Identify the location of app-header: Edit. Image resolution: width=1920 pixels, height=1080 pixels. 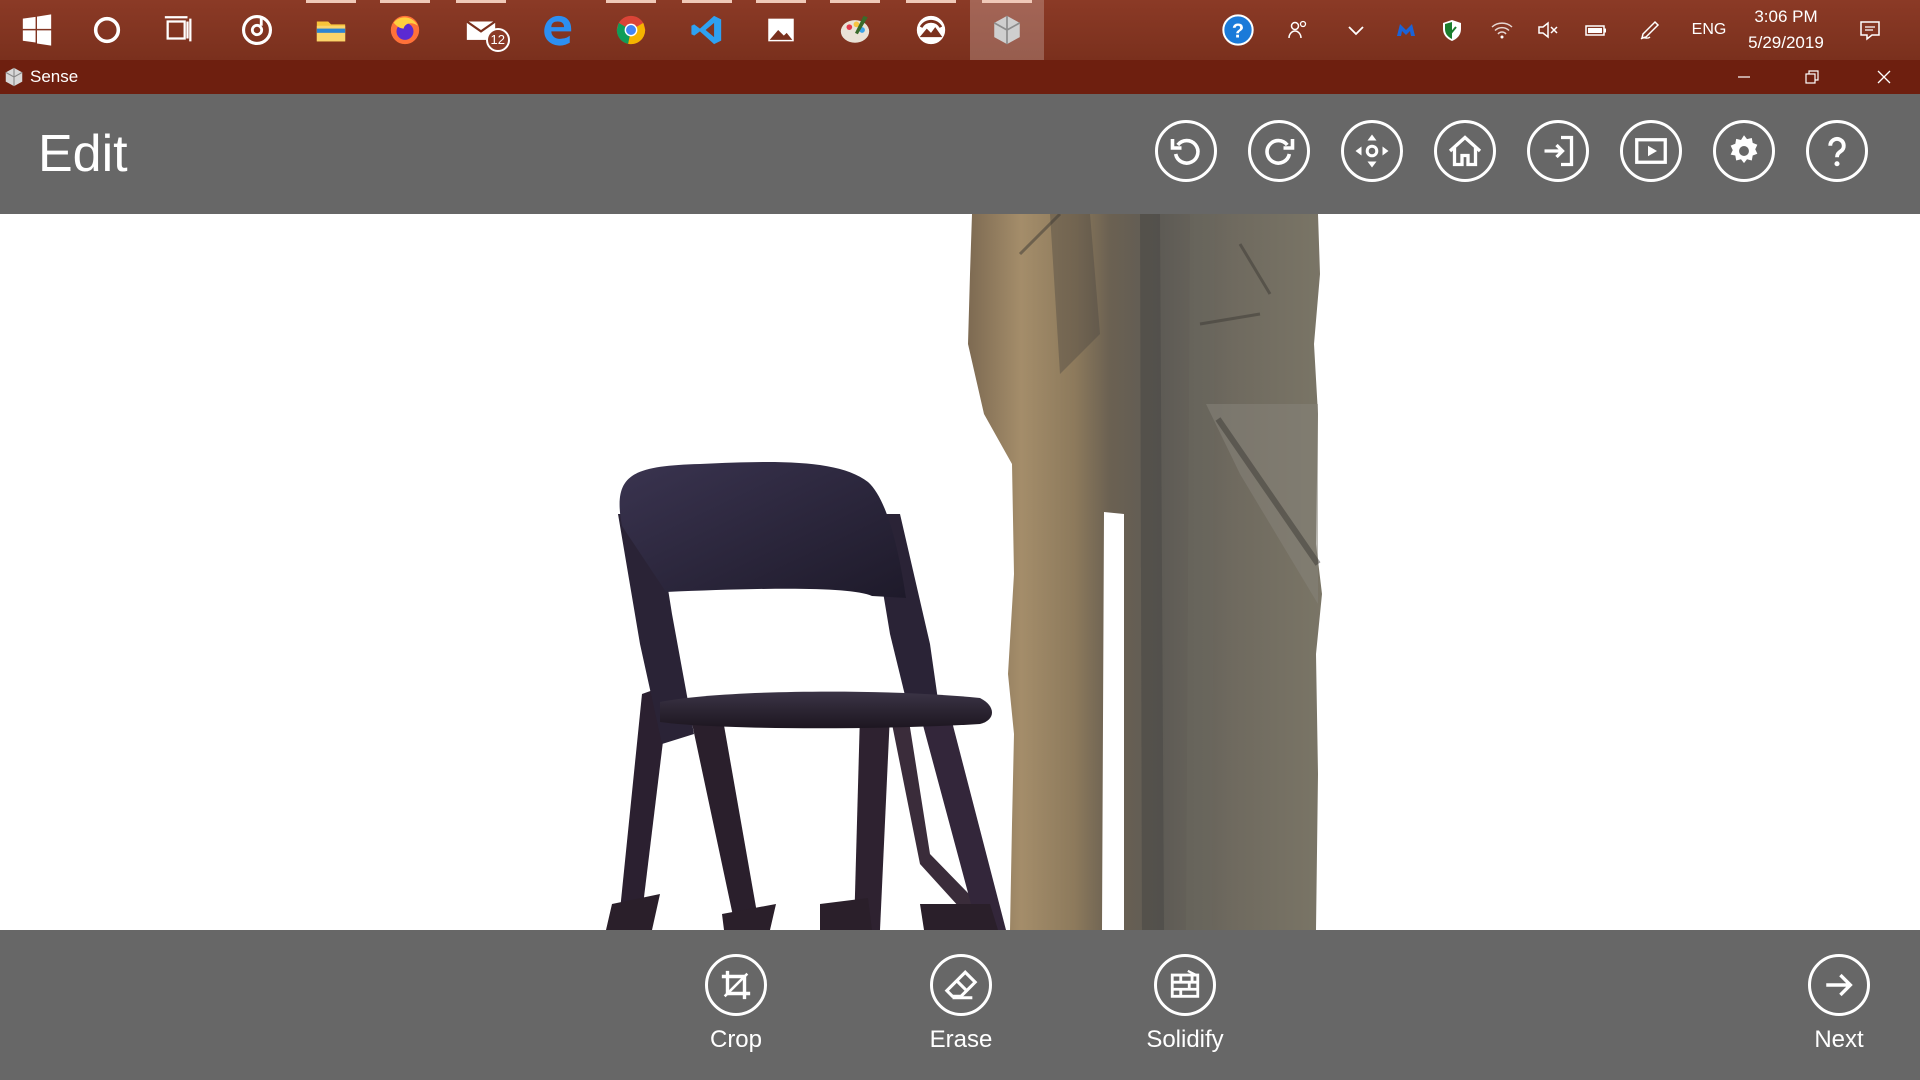
(960, 154).